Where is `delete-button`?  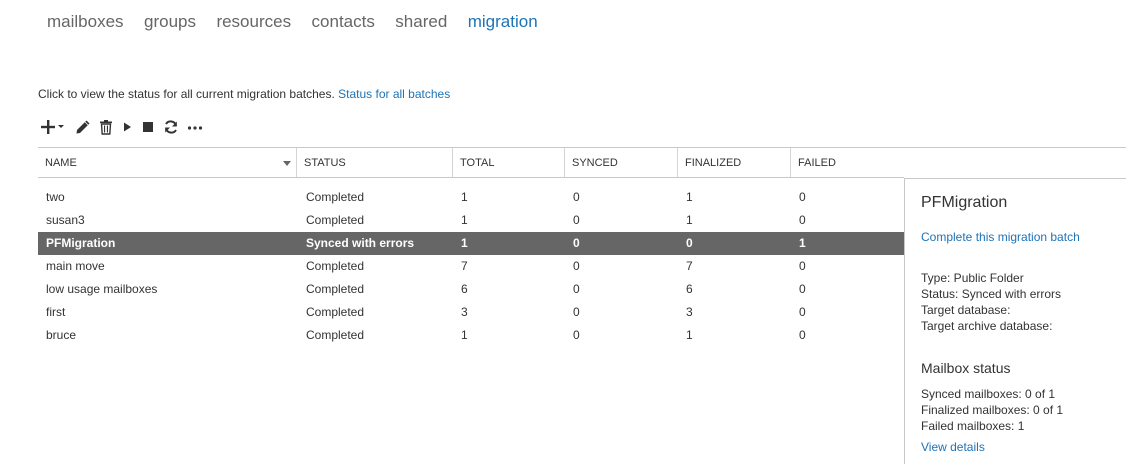
delete-button is located at coordinates (106, 127).